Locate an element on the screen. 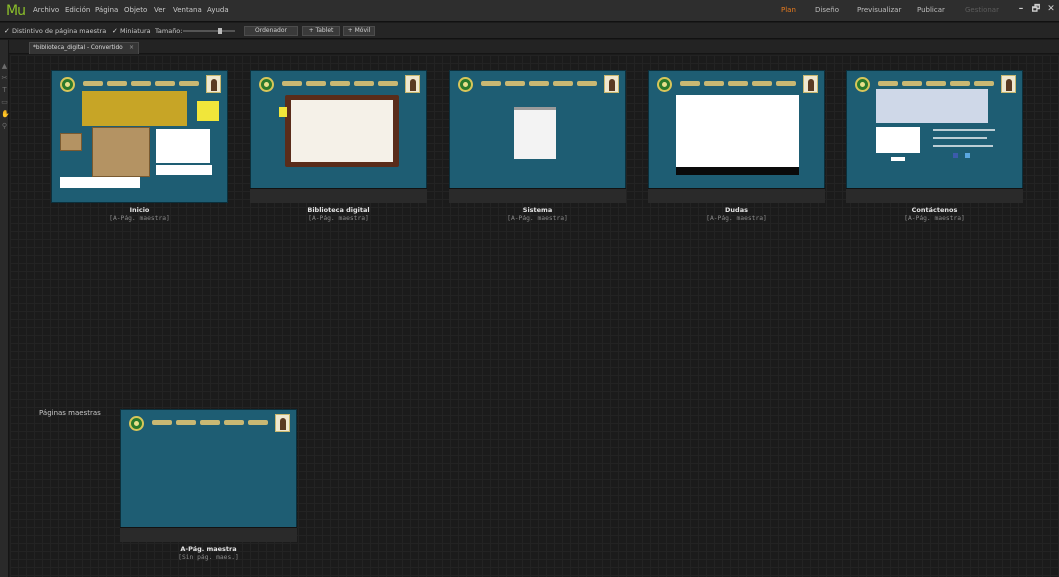  text-tool-icon: T is located at coordinates (4, 90).